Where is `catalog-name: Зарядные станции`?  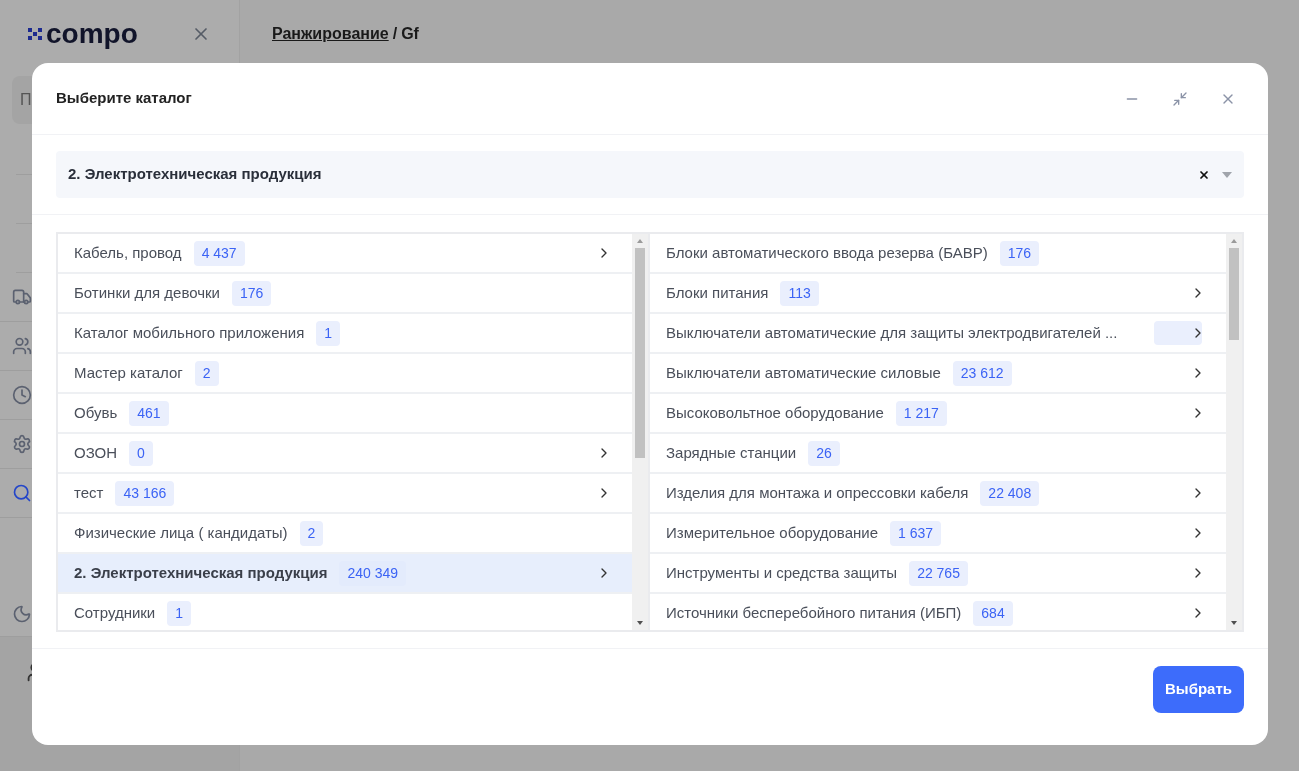 catalog-name: Зарядные станции is located at coordinates (731, 452).